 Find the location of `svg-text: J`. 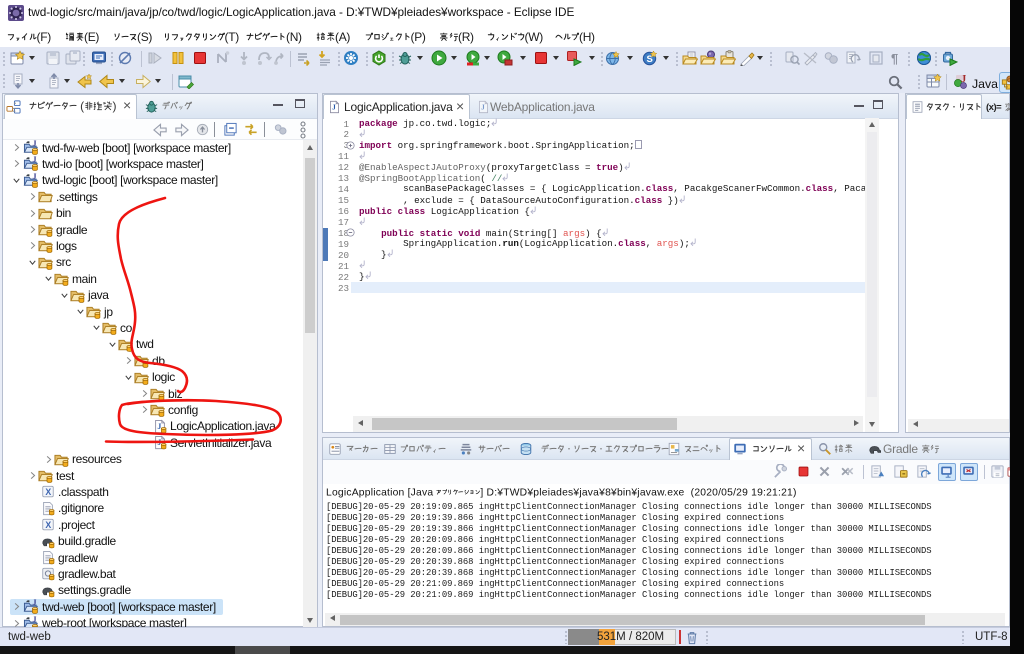

svg-text: J is located at coordinates (963, 79).